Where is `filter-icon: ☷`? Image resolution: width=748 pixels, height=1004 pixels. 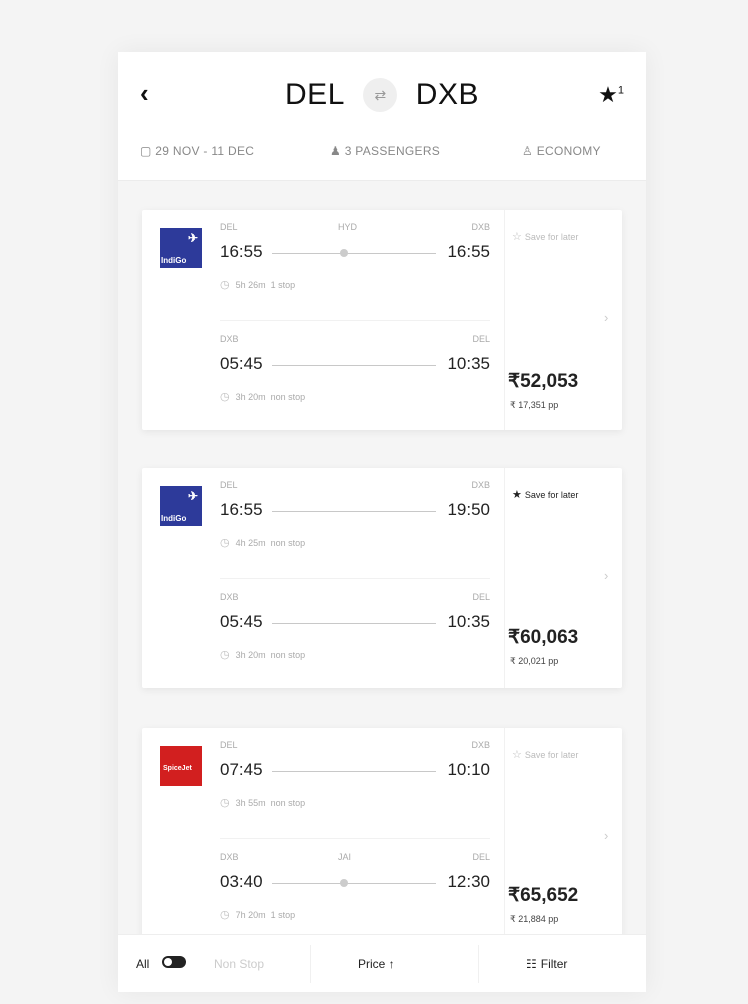 filter-icon: ☷ is located at coordinates (531, 964).